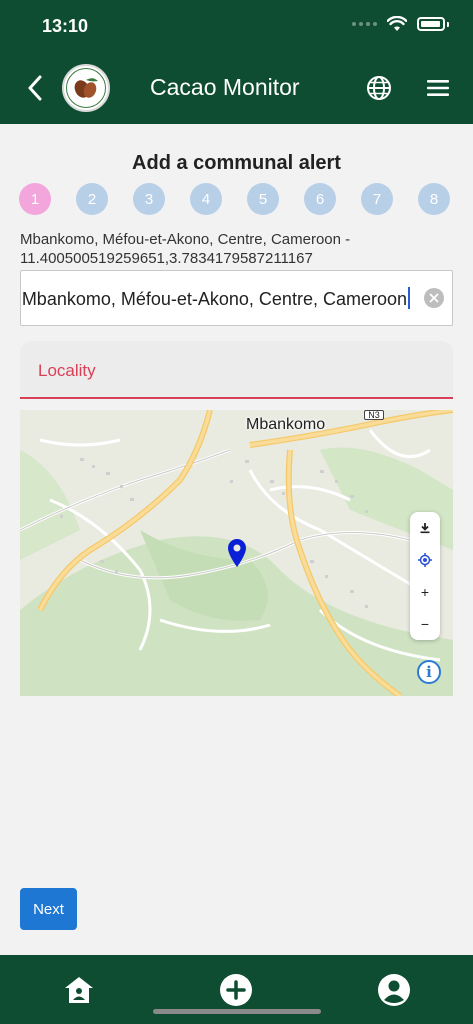  What do you see at coordinates (237, 199) in the screenshot?
I see `stepper: 1 2 3 4 5 6 7 8` at bounding box center [237, 199].